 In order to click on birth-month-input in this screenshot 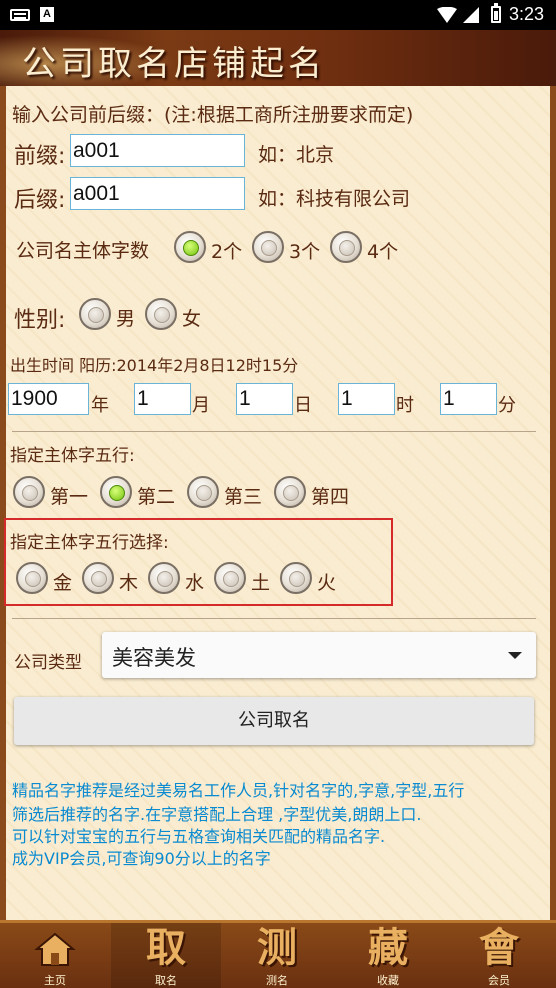, I will do `click(162, 399)`.